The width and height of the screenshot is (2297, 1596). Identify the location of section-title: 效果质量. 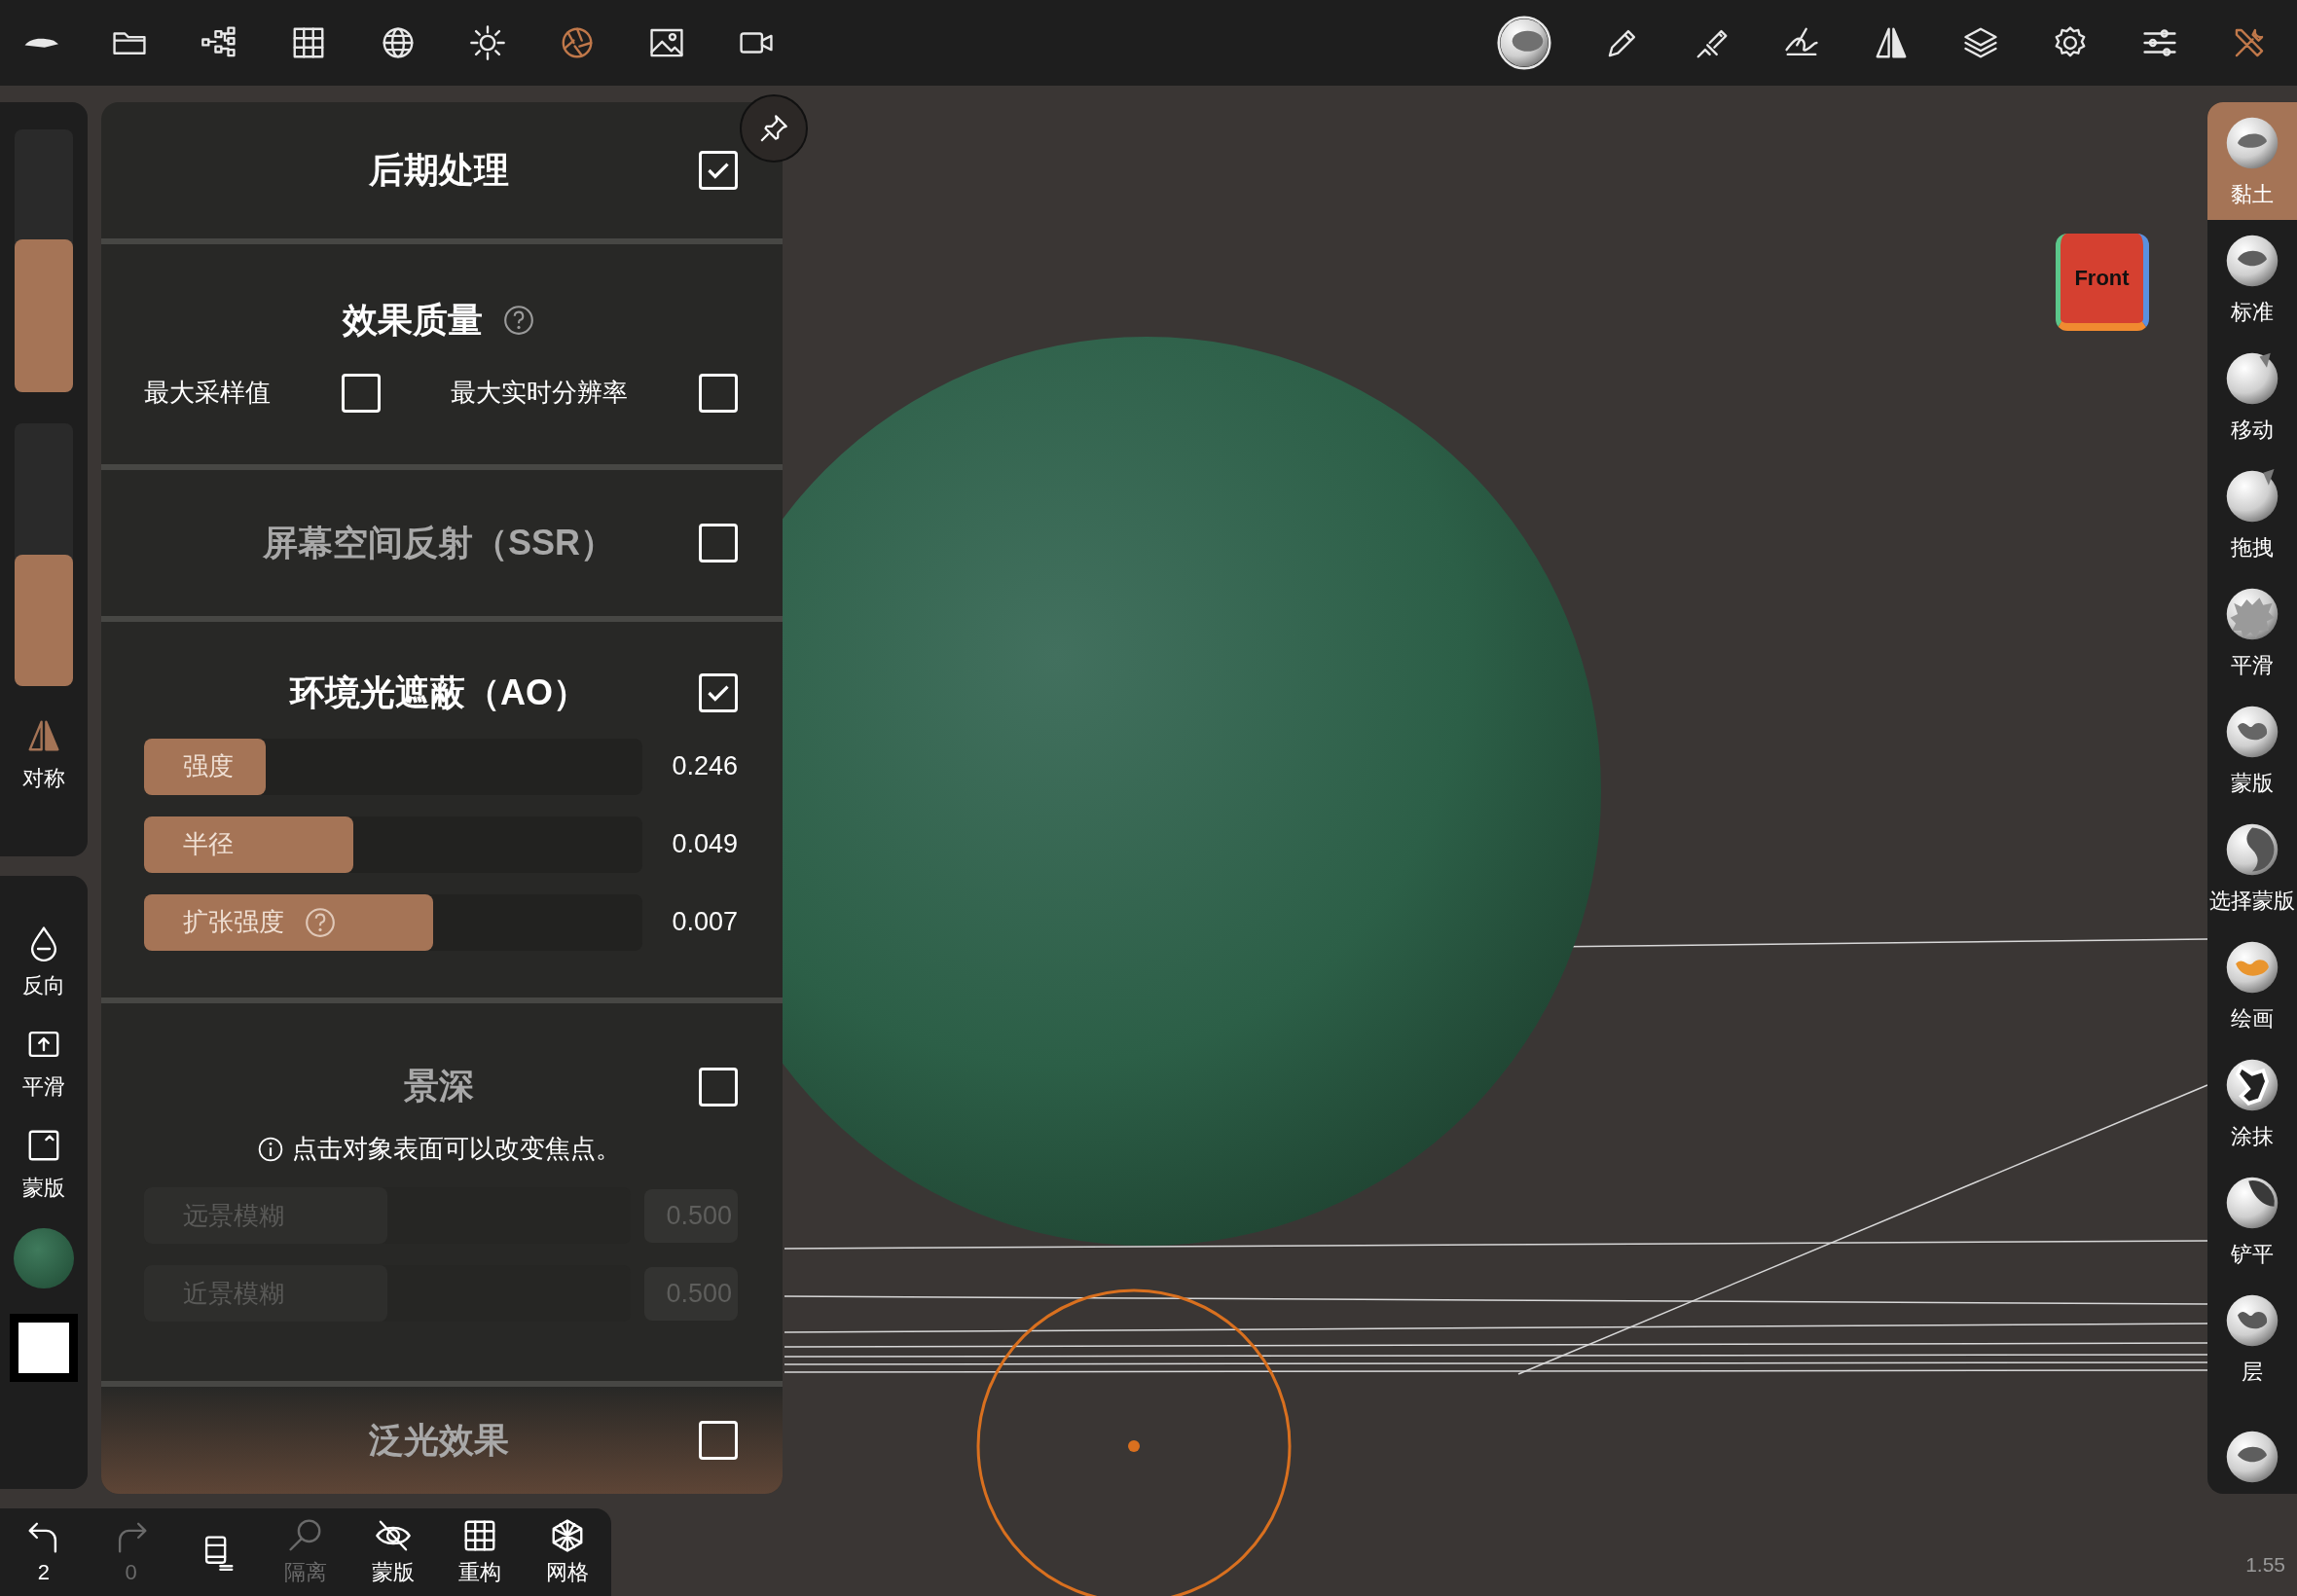
(413, 320).